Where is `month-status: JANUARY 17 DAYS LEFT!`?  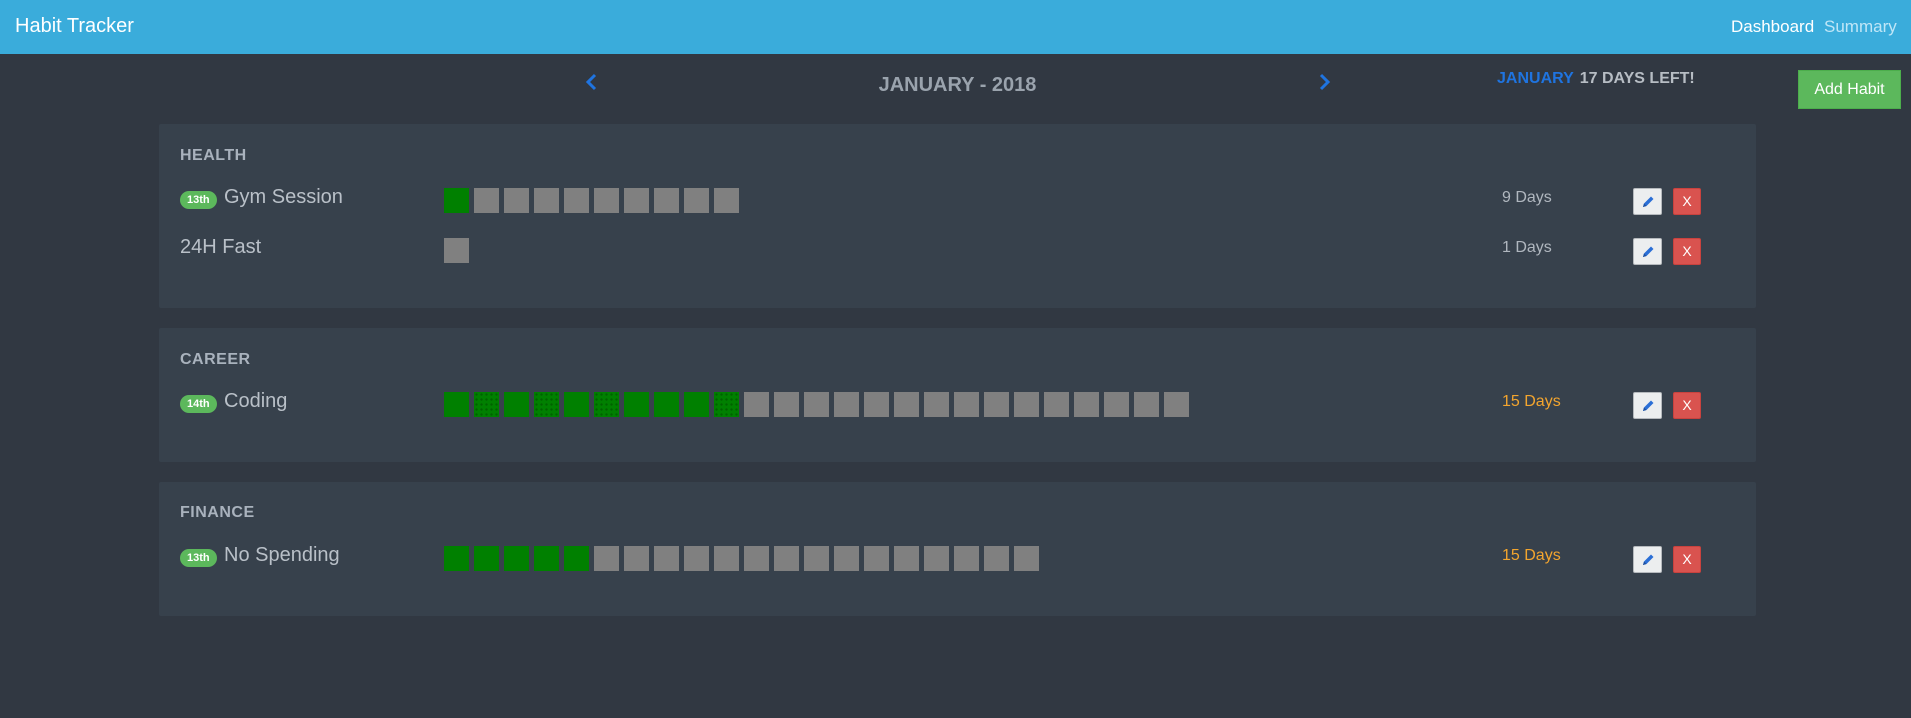 month-status: JANUARY 17 DAYS LEFT! is located at coordinates (1596, 79).